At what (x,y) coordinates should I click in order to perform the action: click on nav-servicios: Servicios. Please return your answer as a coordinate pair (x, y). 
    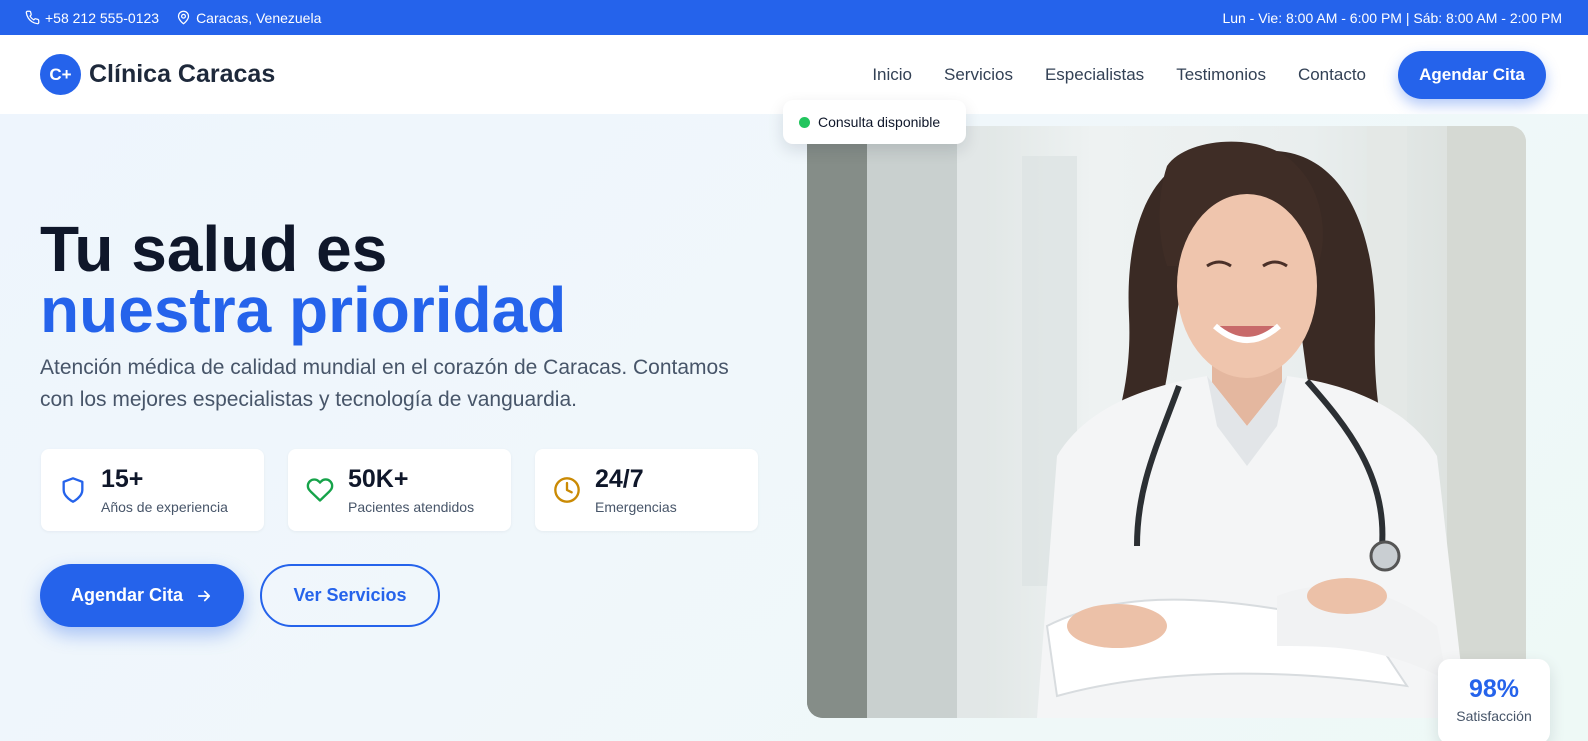
    Looking at the image, I should click on (978, 75).